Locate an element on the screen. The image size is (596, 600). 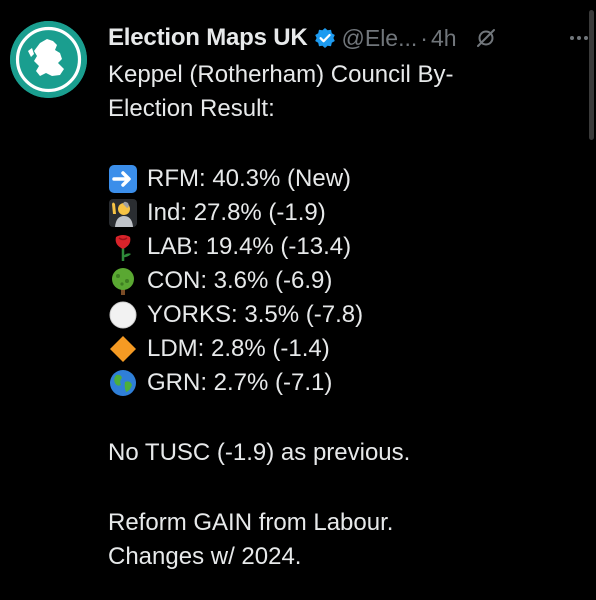
raised-hand-person-emoji-icon is located at coordinates (123, 213).